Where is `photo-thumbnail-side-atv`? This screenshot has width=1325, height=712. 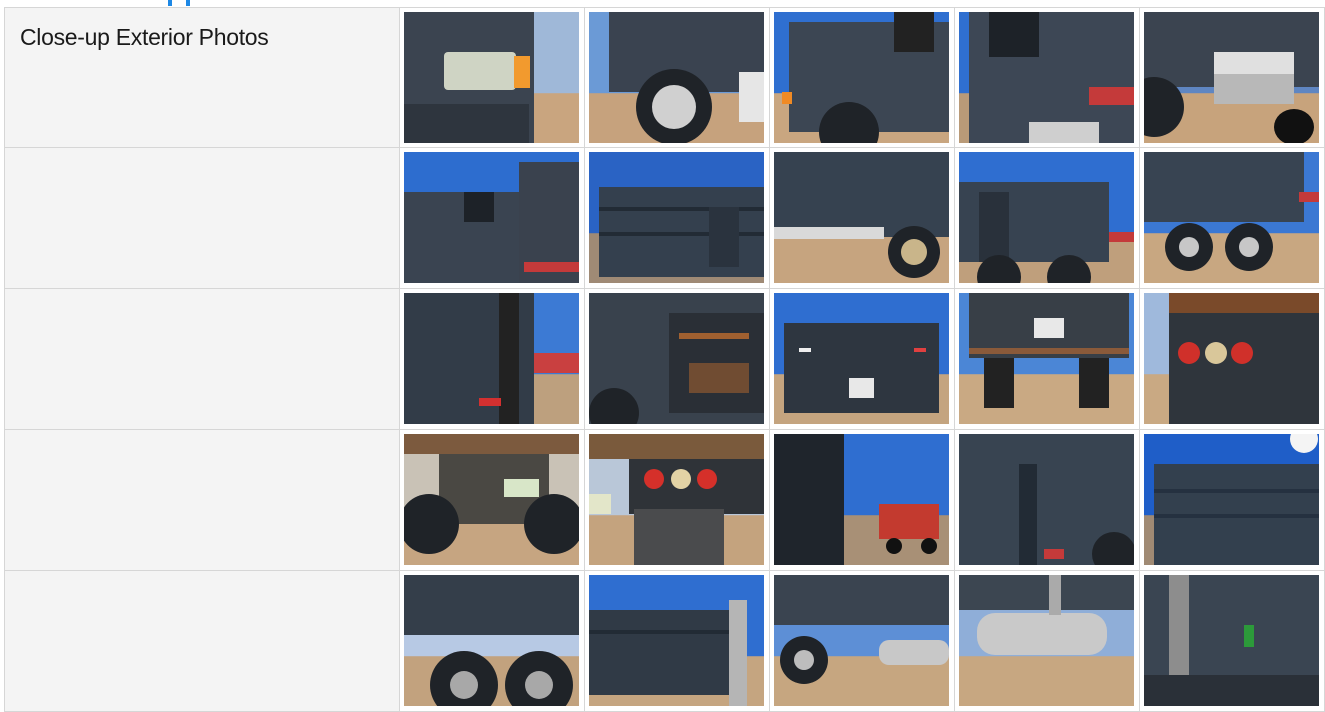 photo-thumbnail-side-atv is located at coordinates (861, 499).